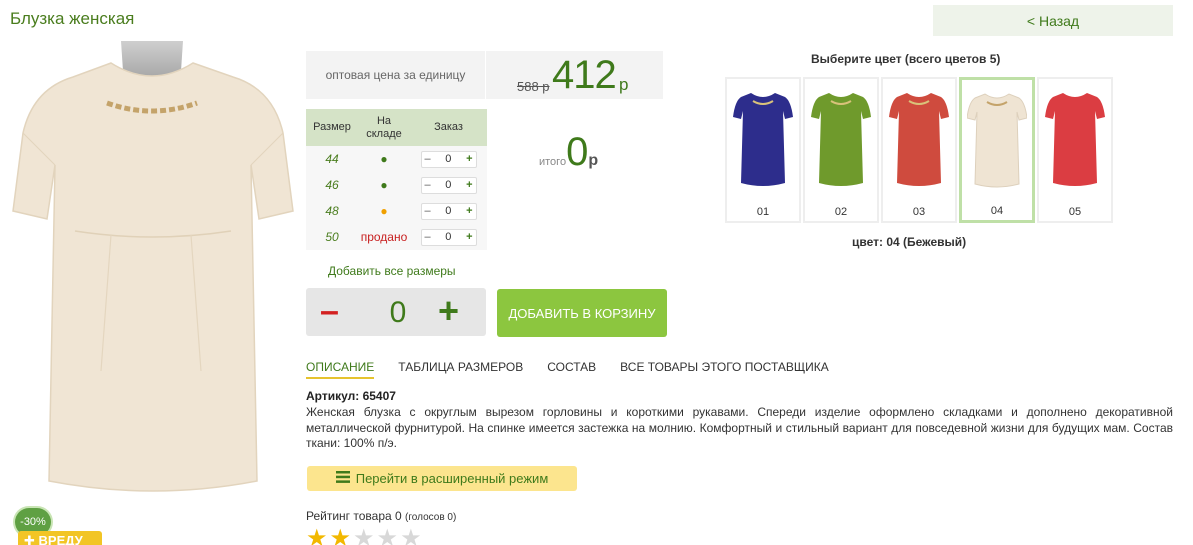  What do you see at coordinates (448, 127) in the screenshot?
I see `order-header: Заказ` at bounding box center [448, 127].